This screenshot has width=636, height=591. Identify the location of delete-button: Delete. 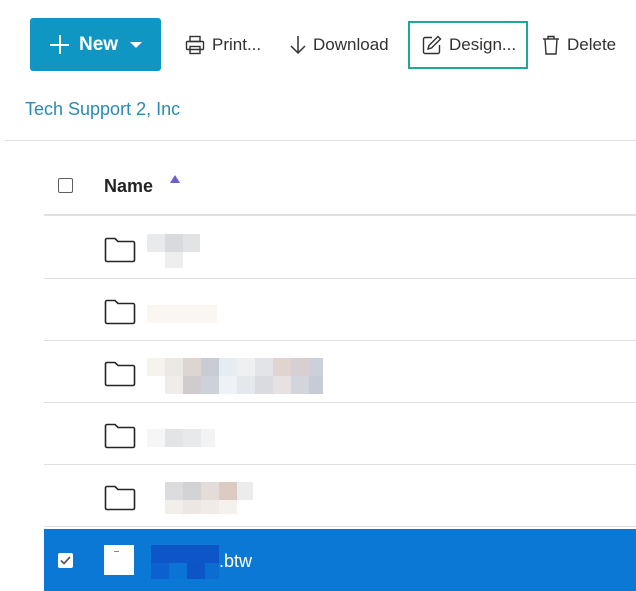
(578, 45).